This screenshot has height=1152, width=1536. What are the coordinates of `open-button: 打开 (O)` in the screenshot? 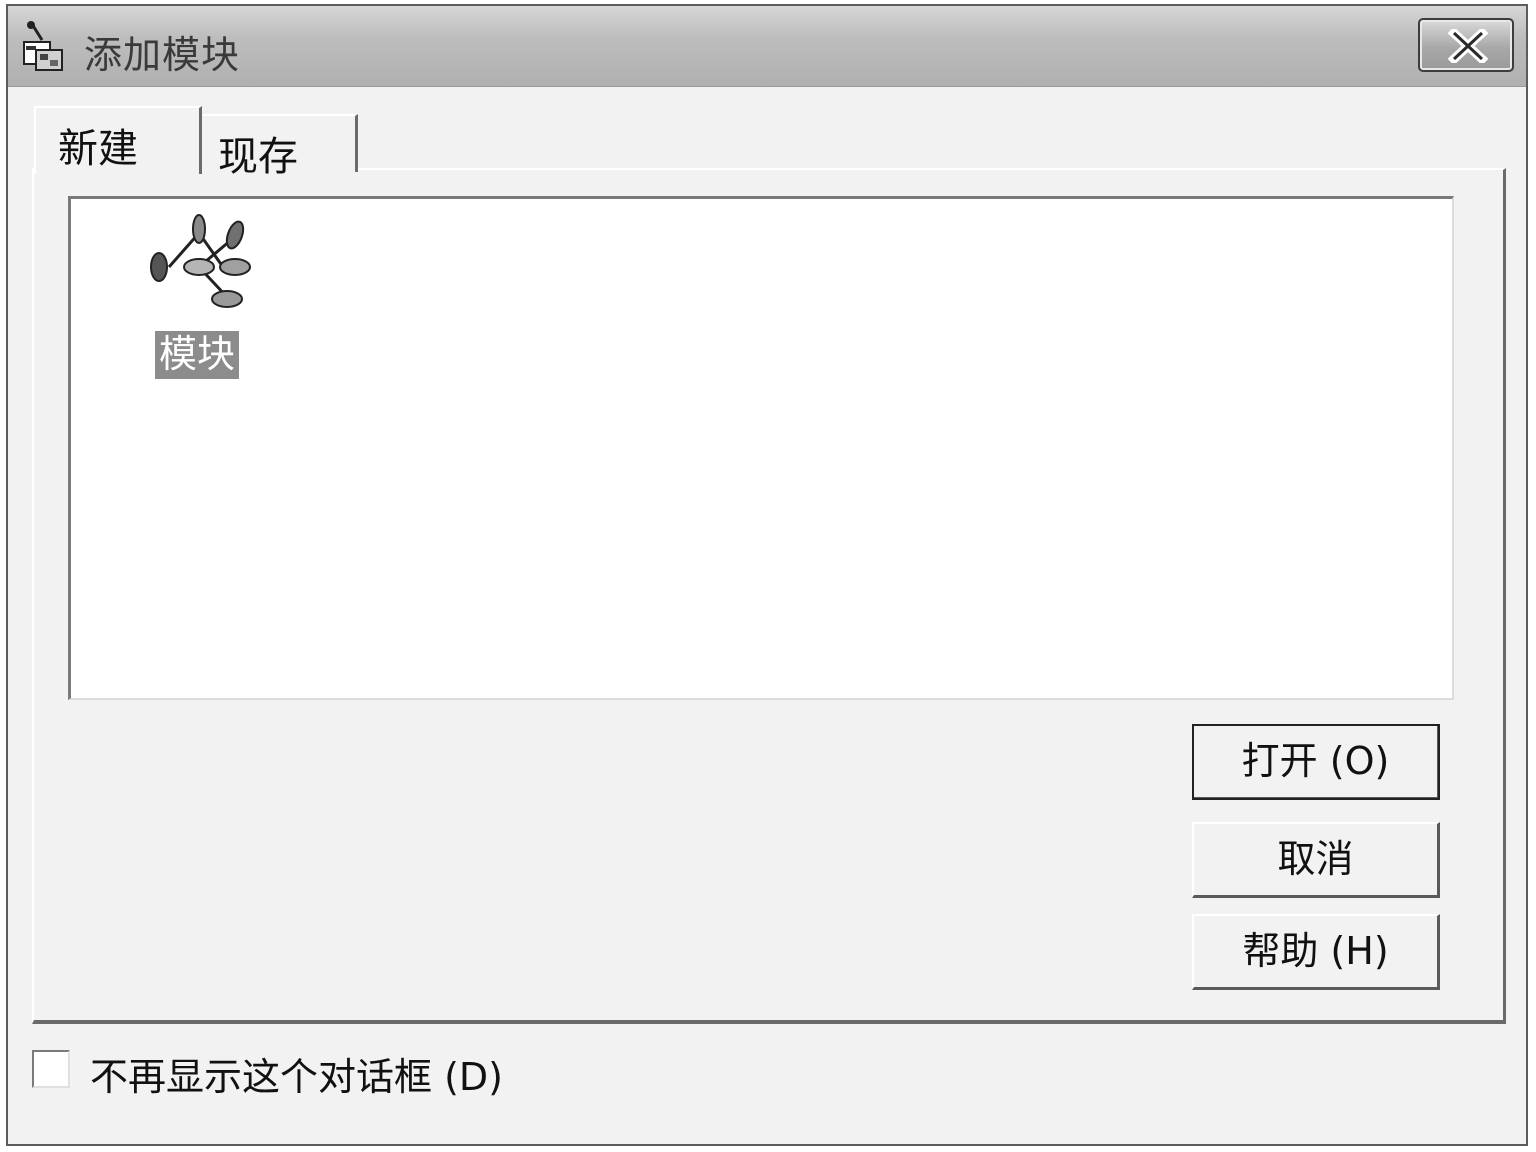 It's located at (1316, 762).